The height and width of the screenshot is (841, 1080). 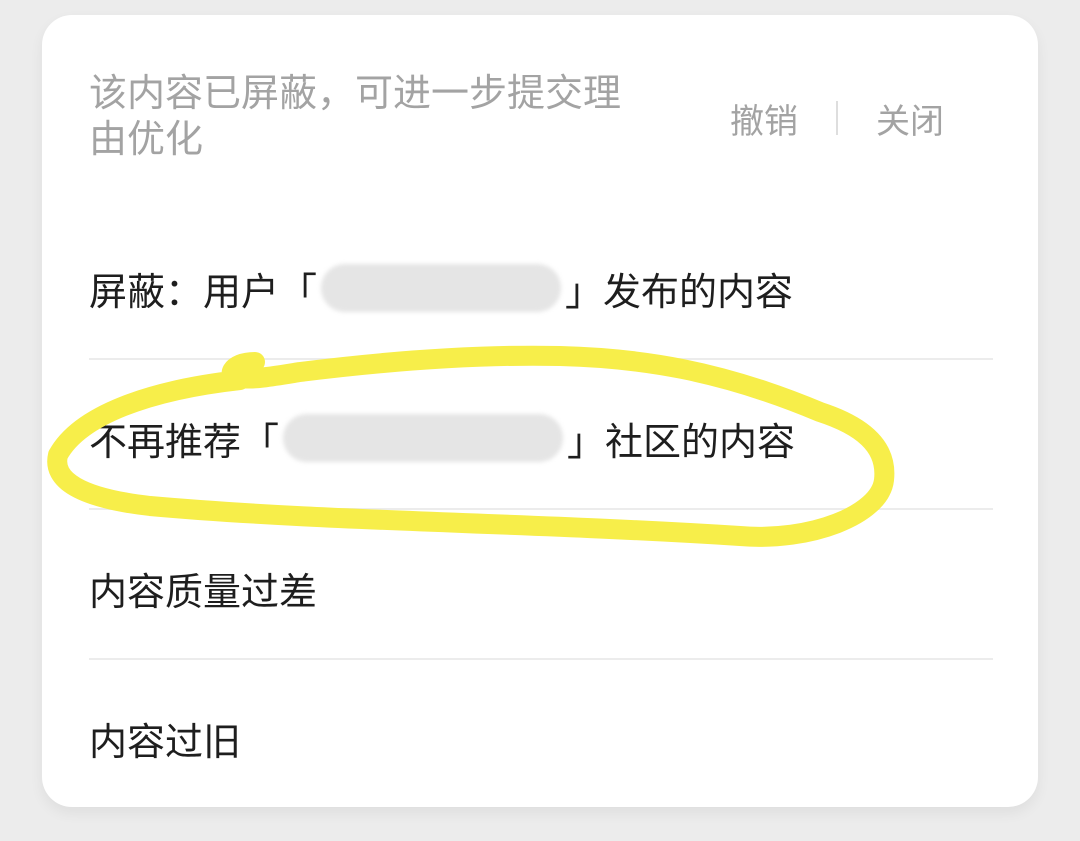 What do you see at coordinates (203, 291) in the screenshot?
I see `option-block-user-prefix: 屏蔽：用户「` at bounding box center [203, 291].